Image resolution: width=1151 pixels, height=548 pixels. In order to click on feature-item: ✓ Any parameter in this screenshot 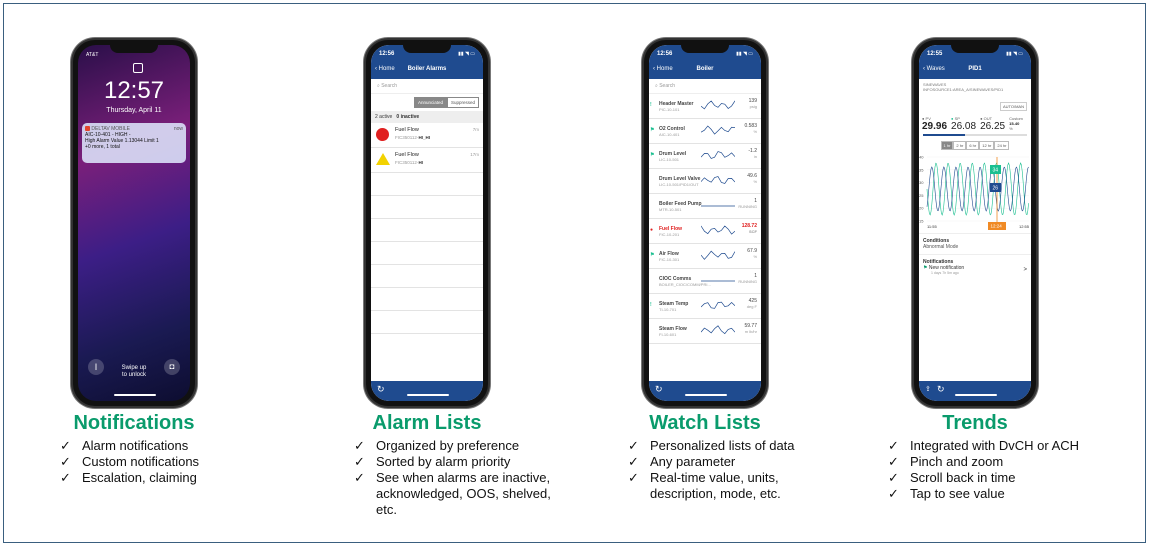, I will do `click(682, 461)`.